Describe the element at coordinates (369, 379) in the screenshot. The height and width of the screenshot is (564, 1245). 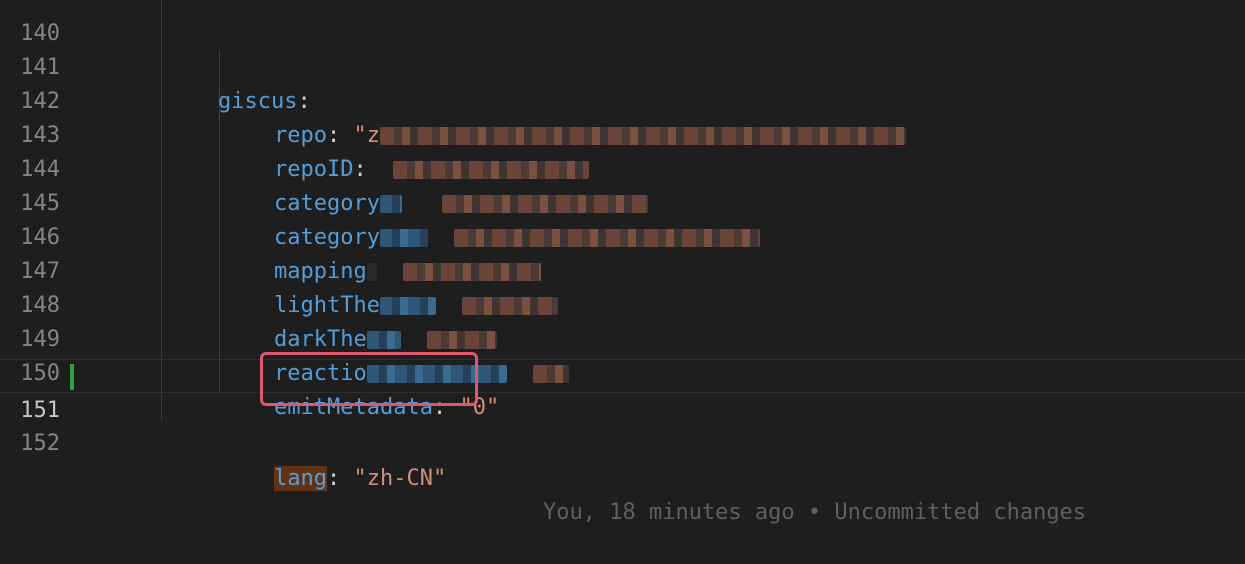
I see `annotation-highlight-box` at that location.